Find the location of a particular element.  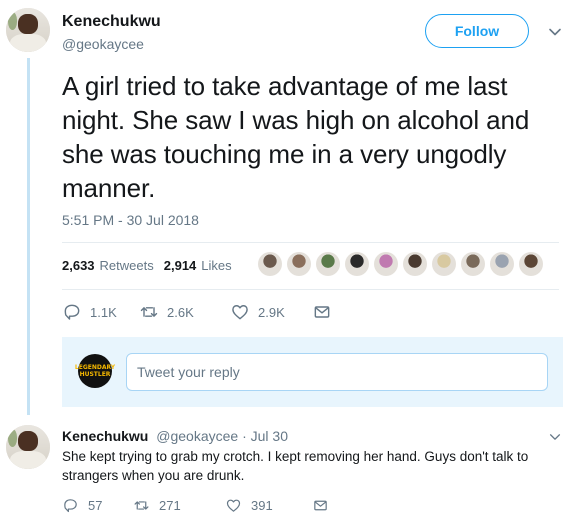

like-button: 391 is located at coordinates (268, 505).